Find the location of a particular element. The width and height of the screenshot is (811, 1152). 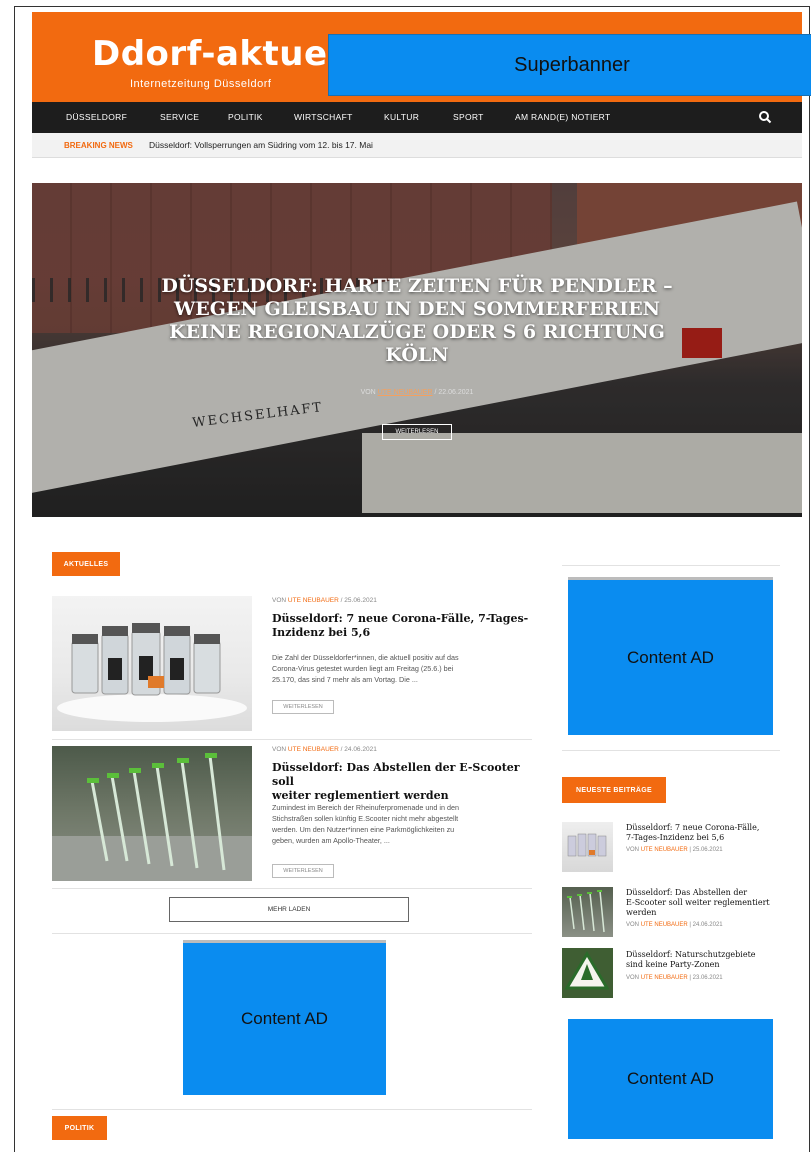

nav-item-wirtschaft: WIRTSCHAFT is located at coordinates (323, 117).